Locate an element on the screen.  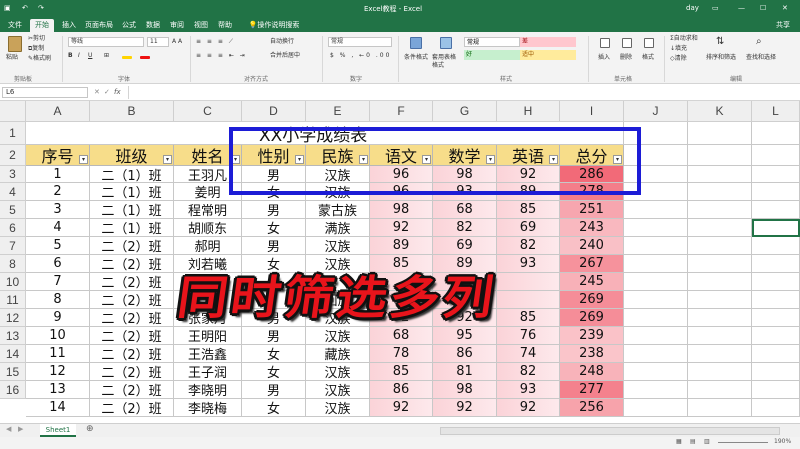
data-cell: 满族 is located at coordinates (338, 228).